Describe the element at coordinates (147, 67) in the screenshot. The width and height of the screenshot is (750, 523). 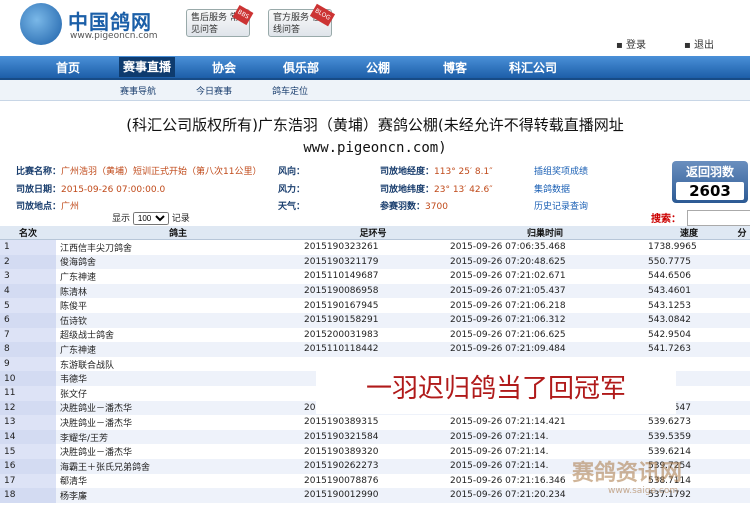
I see `nav-live: 赛事直播` at that location.